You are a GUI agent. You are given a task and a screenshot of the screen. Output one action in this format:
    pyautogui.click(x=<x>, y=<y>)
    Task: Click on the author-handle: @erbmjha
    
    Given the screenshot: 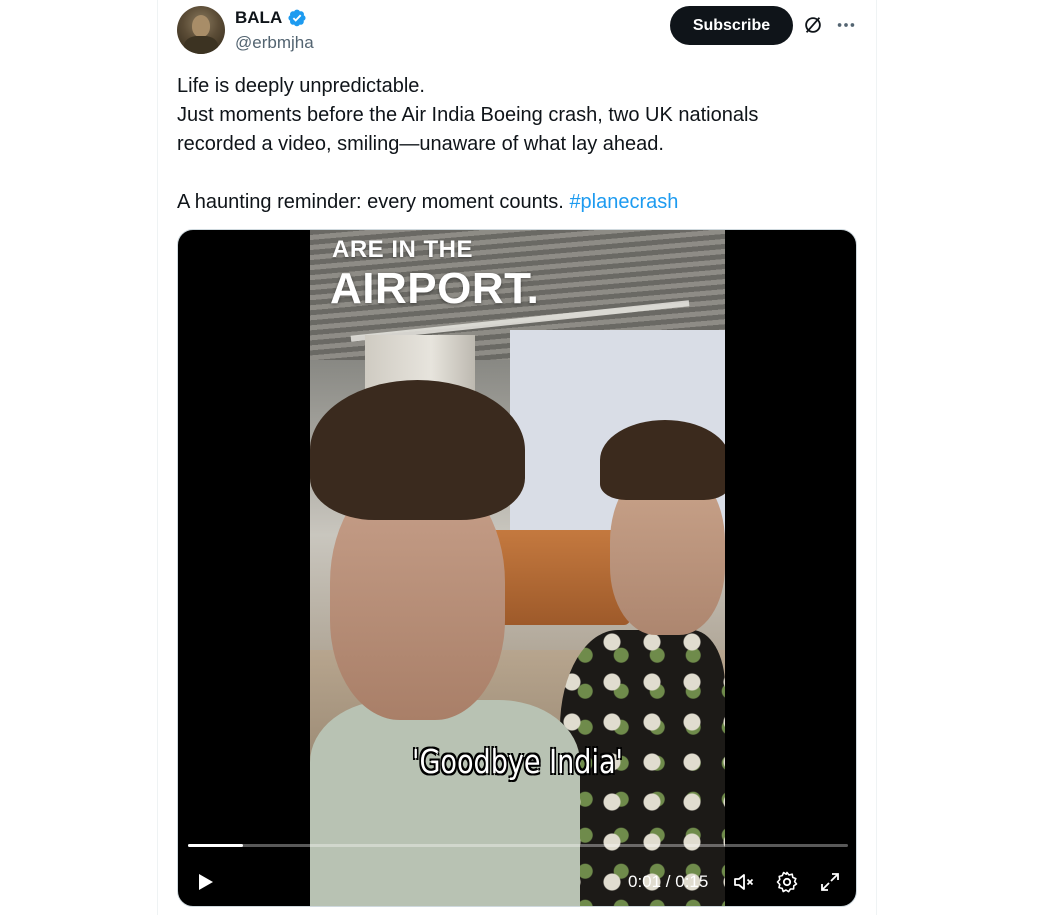 What is the action you would take?
    pyautogui.click(x=274, y=43)
    